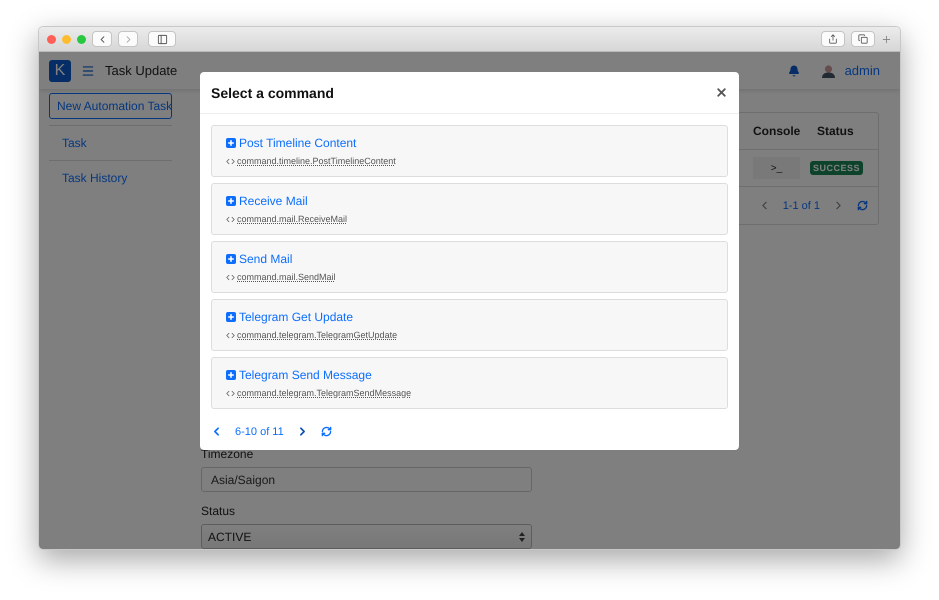 This screenshot has width=939, height=600. I want to click on command-card: Receive Mail command.mail.ReceiveMail, so click(469, 209).